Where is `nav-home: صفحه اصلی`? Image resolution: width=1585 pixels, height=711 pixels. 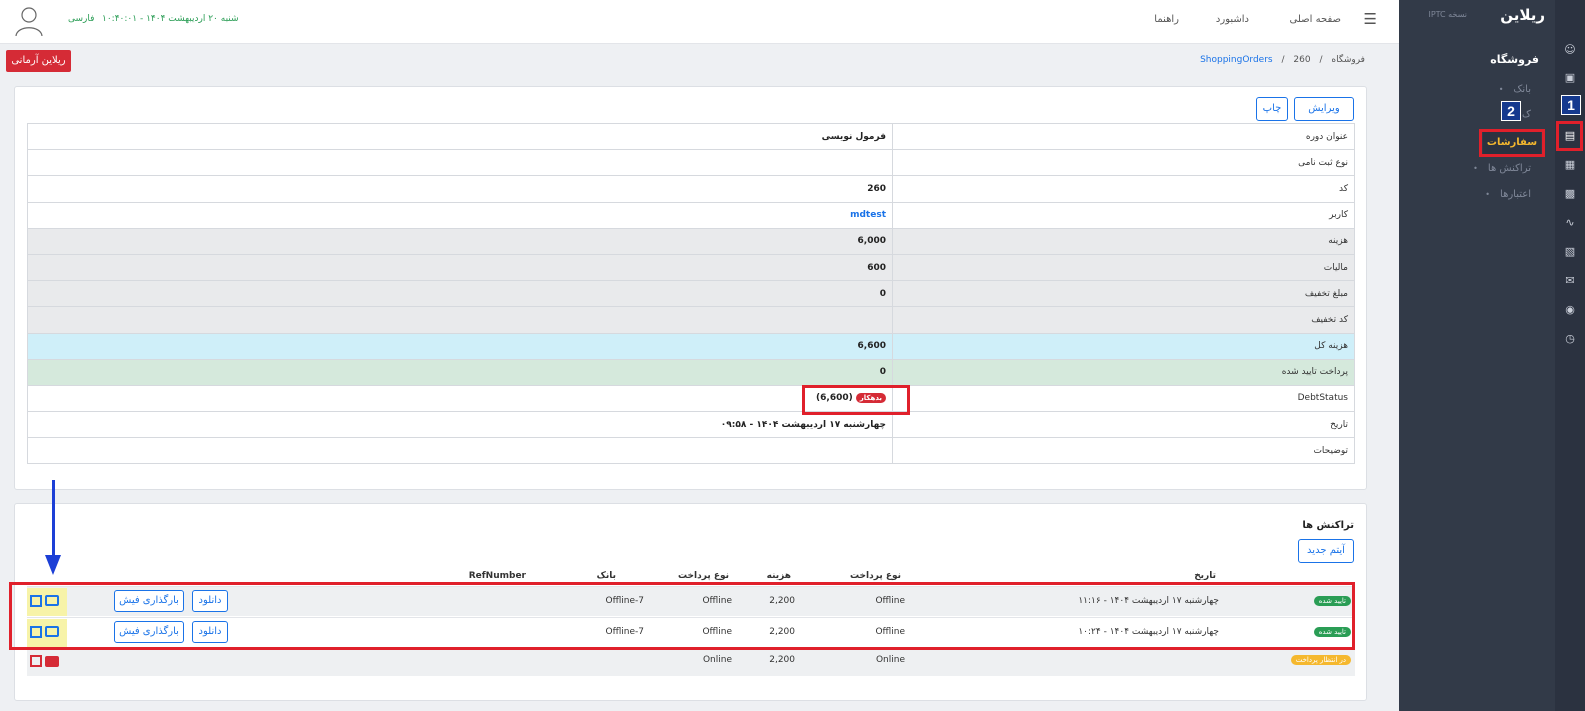 nav-home: صفحه اصلی is located at coordinates (1315, 19).